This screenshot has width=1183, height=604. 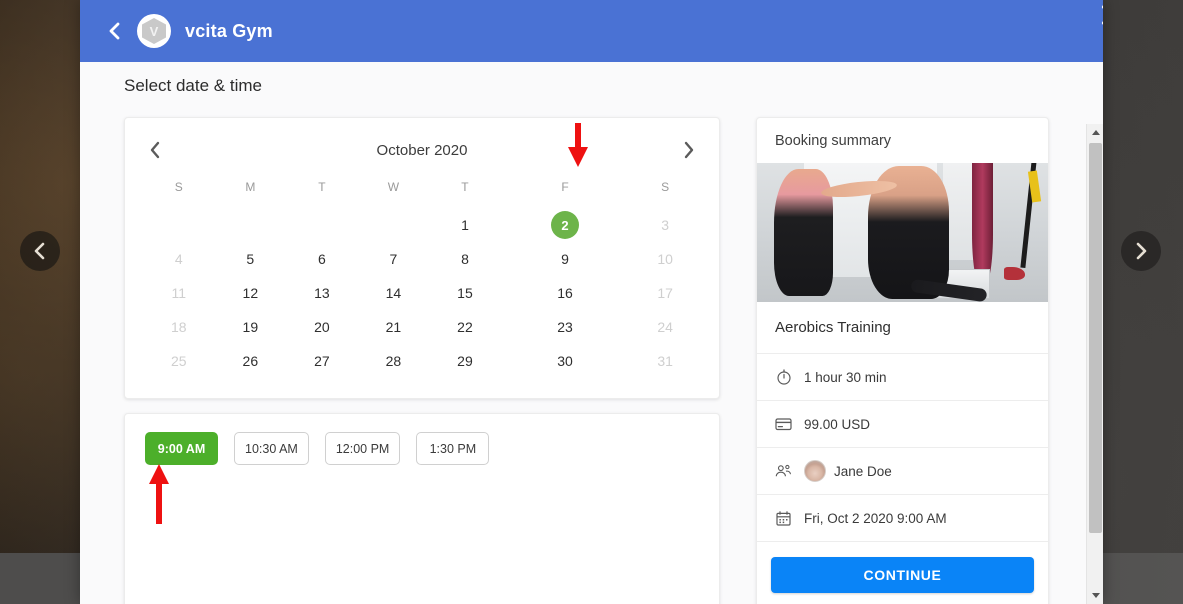 What do you see at coordinates (1014, 273) in the screenshot?
I see `photo-shoe` at bounding box center [1014, 273].